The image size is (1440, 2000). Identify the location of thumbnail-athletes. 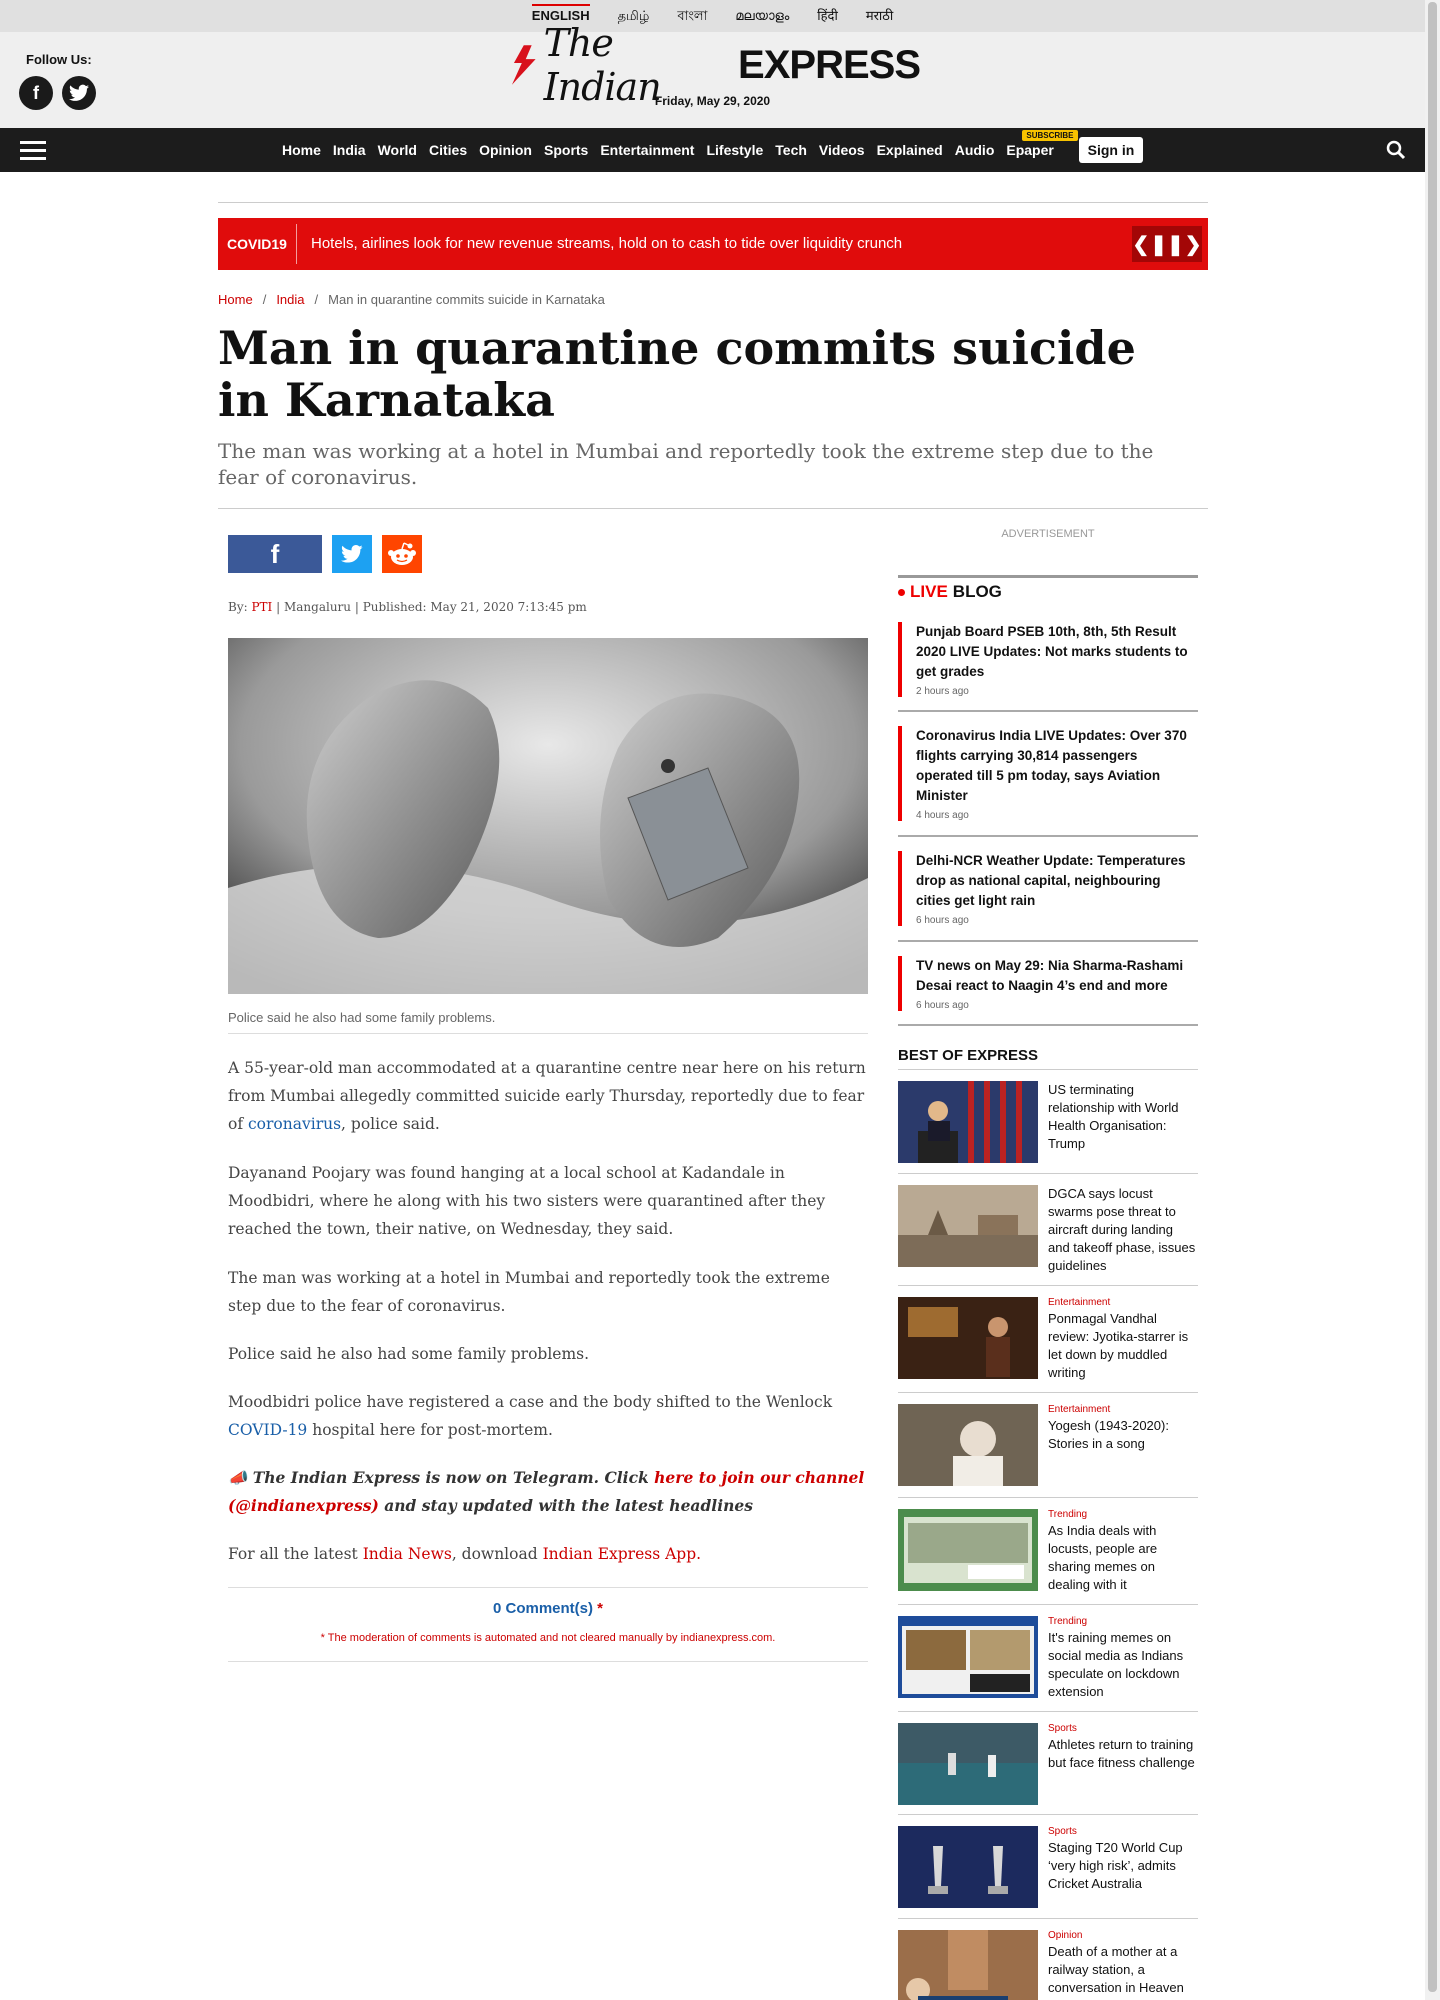
(968, 1764).